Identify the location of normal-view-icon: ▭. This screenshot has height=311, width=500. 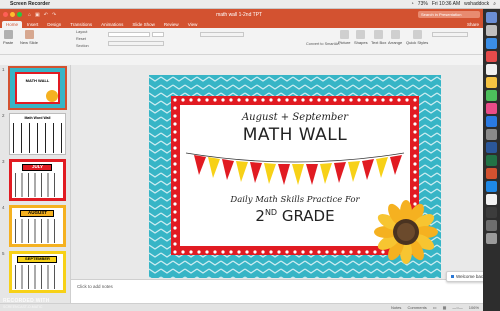
(435, 307).